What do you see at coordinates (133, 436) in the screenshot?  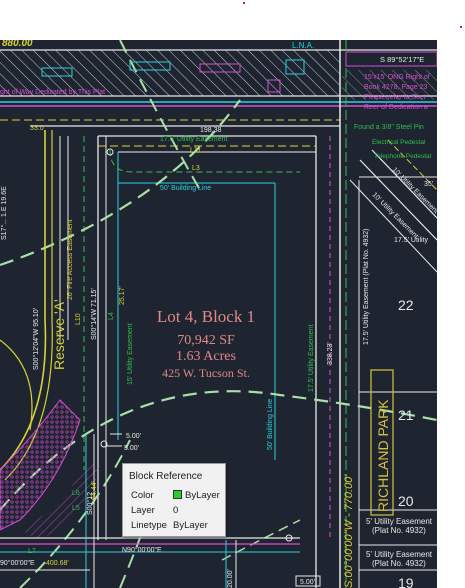 I see `dim-5-00-a: 5.00'` at bounding box center [133, 436].